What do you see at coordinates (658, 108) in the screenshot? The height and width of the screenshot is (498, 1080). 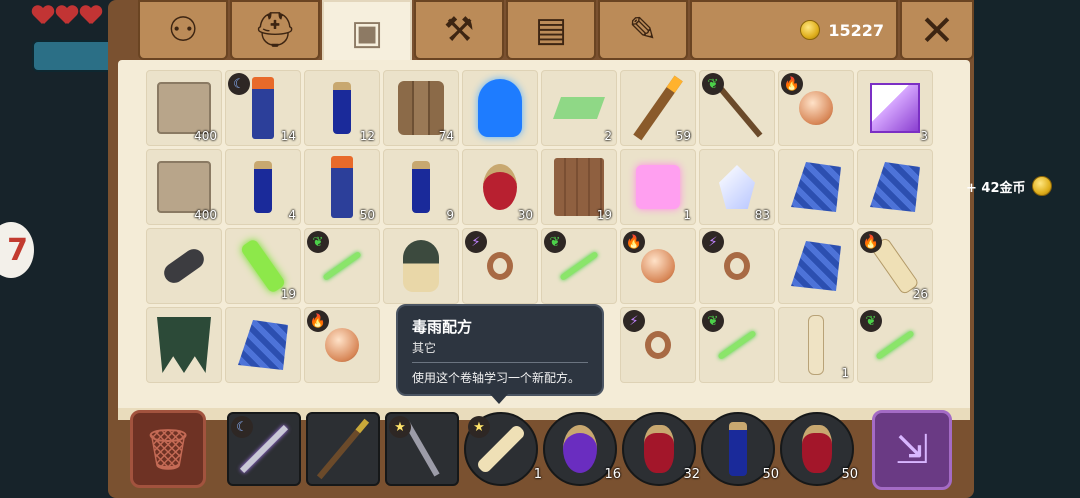 I see `inventory-slot: 59` at bounding box center [658, 108].